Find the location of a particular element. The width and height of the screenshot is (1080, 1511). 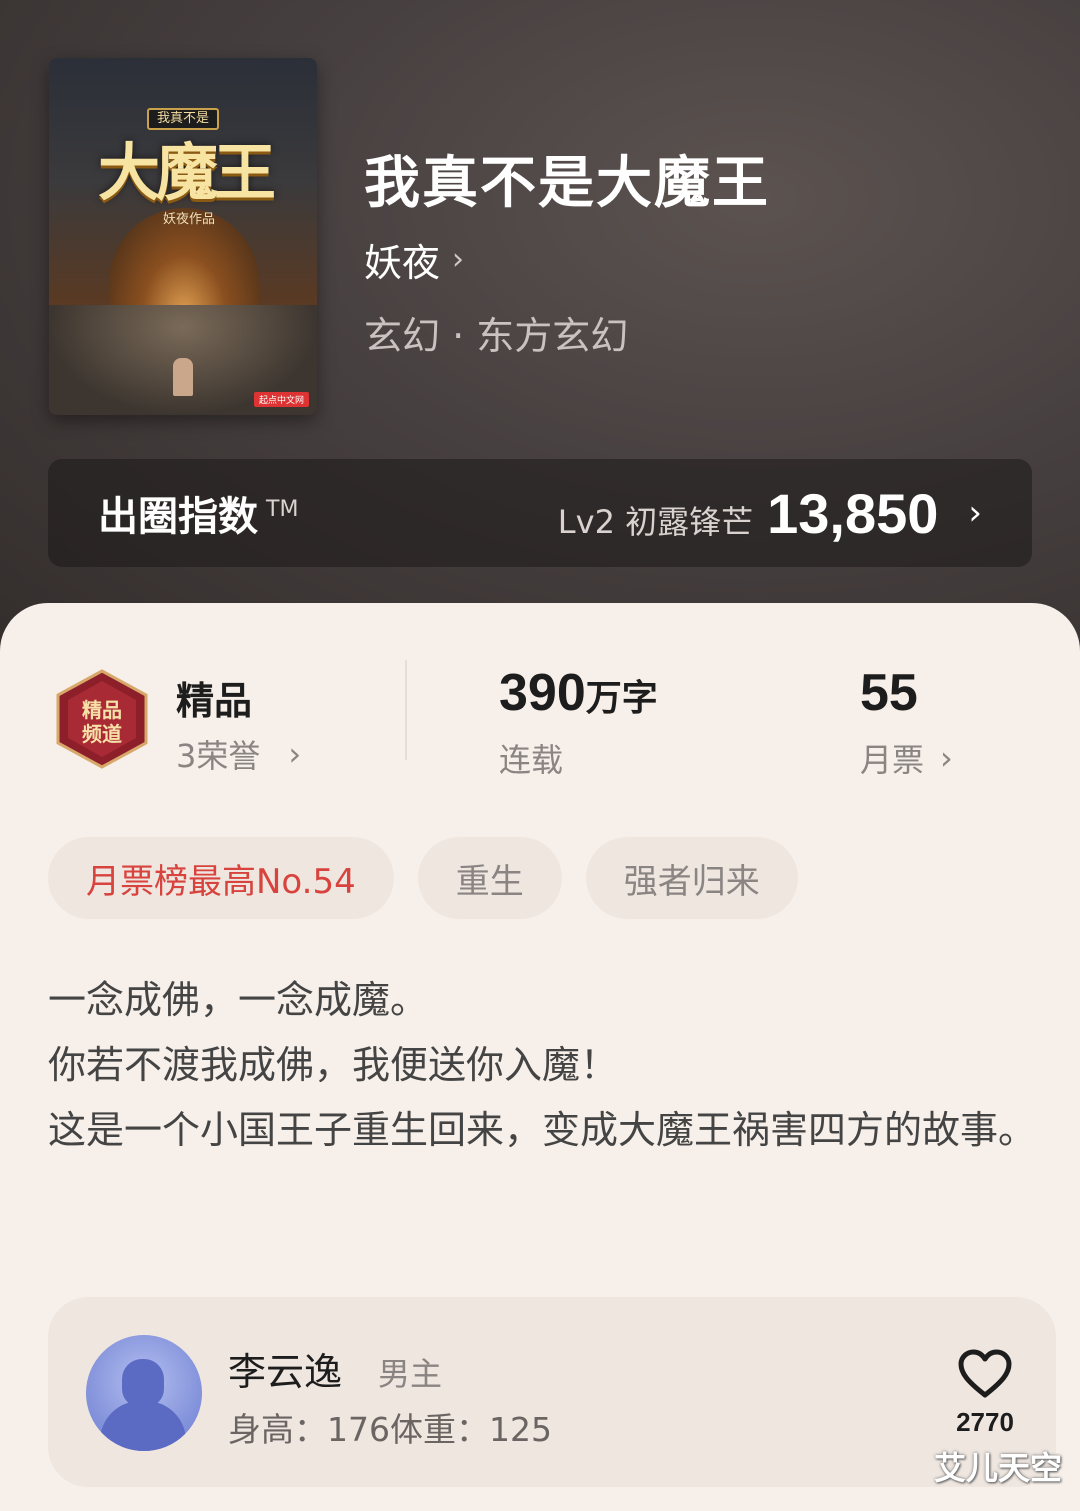

svg-text: 频道 is located at coordinates (102, 734).